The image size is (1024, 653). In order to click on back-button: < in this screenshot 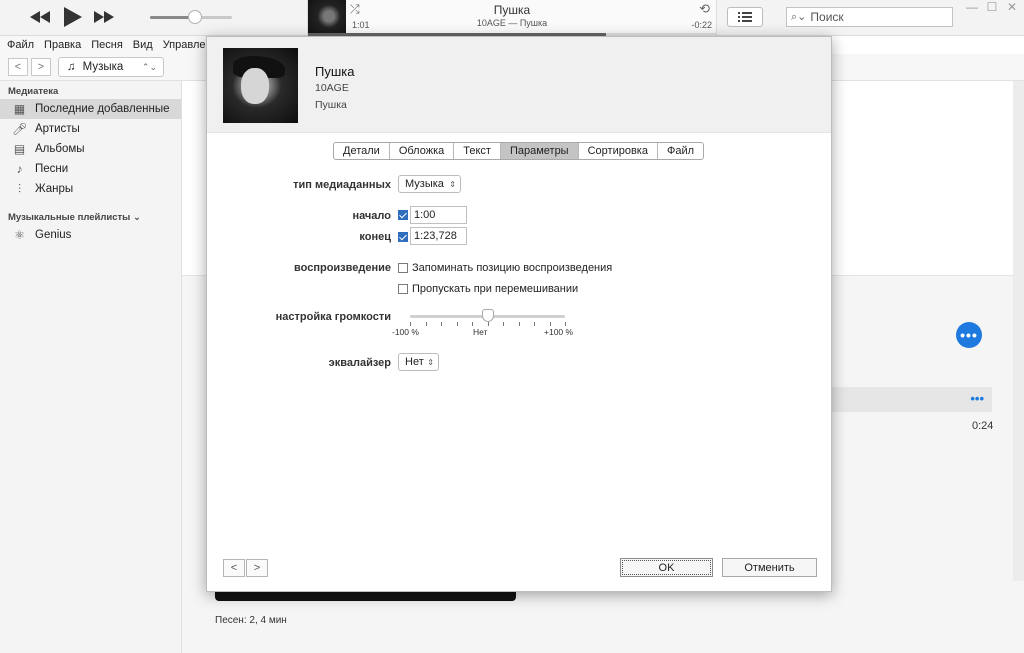, I will do `click(18, 67)`.